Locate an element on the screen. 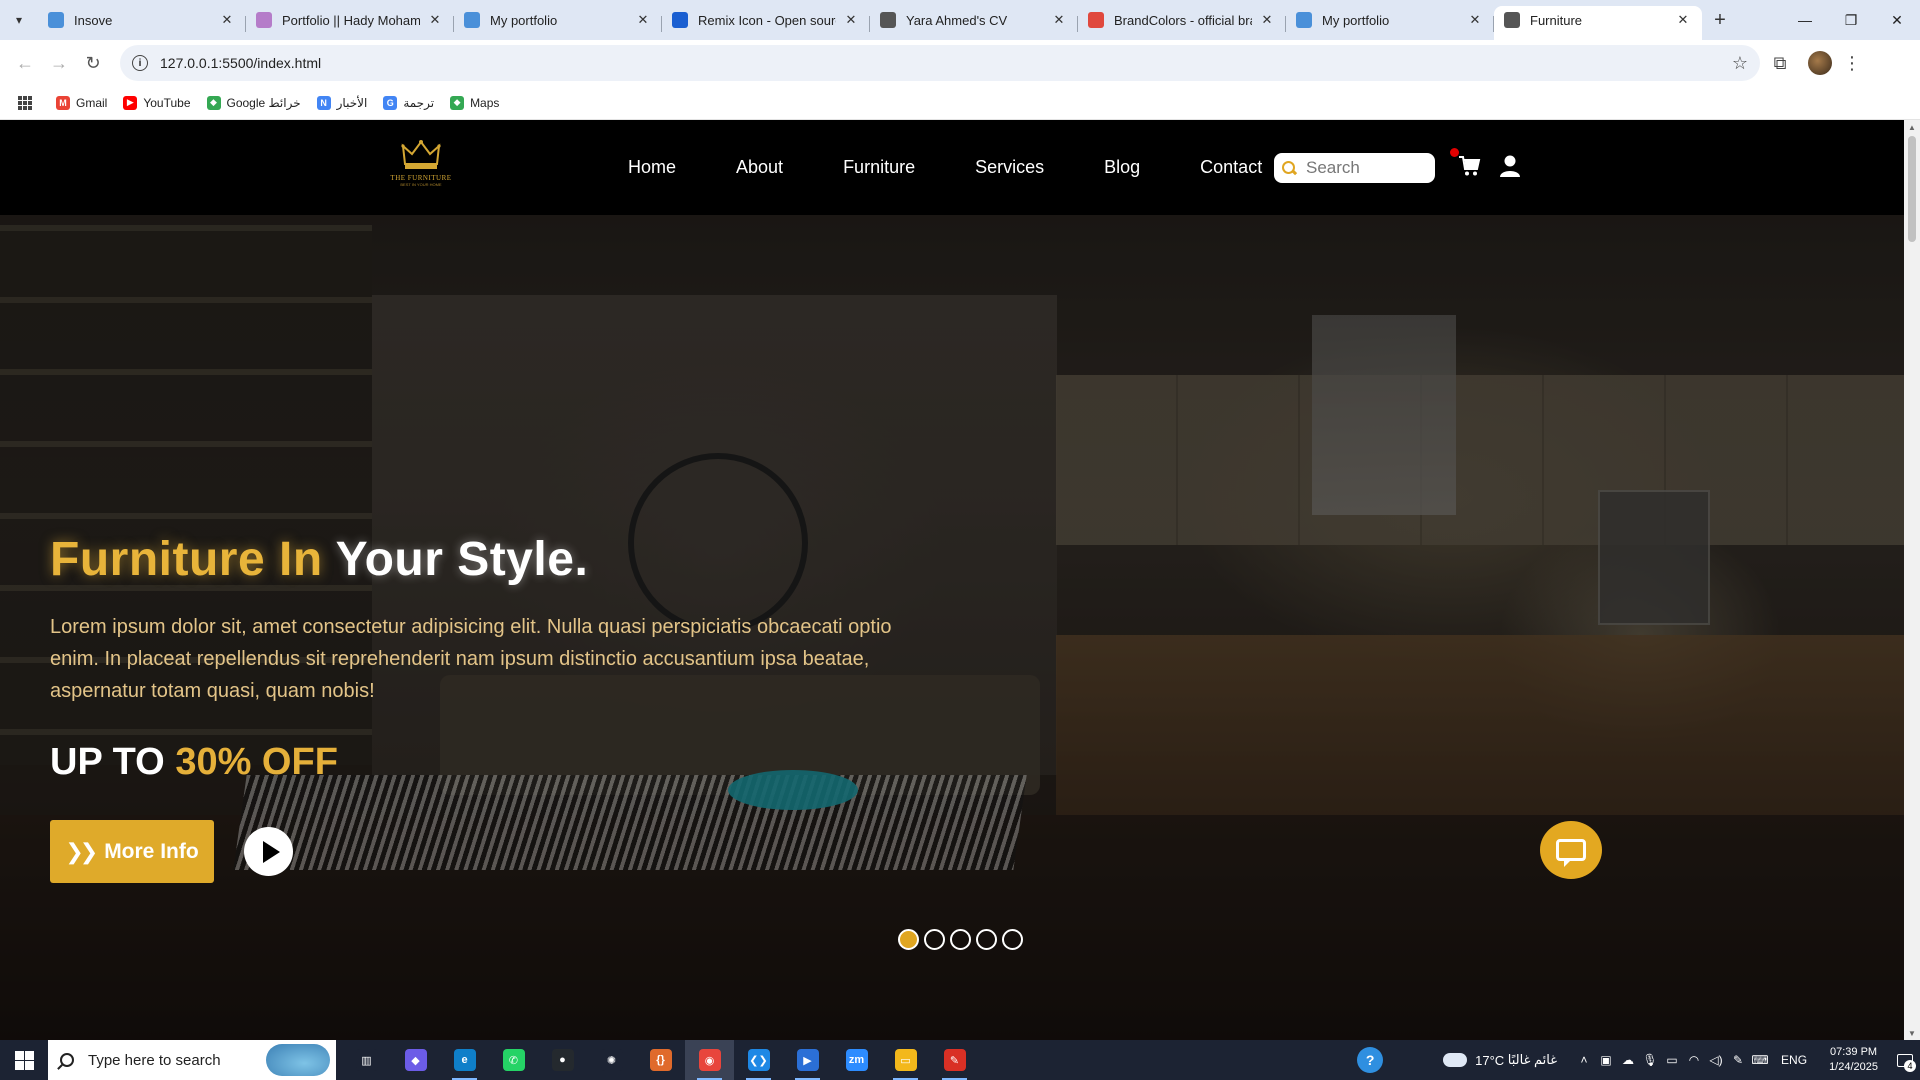 The image size is (1920, 1080). play-video-button is located at coordinates (268, 851).